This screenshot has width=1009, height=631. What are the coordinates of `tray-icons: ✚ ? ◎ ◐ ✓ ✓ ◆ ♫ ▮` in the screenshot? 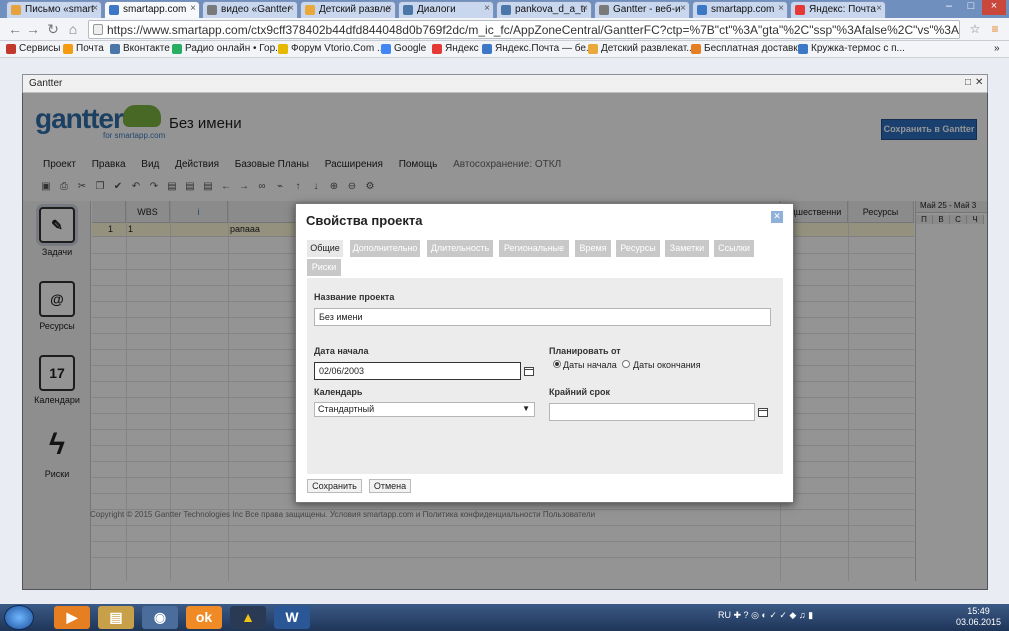 It's located at (774, 615).